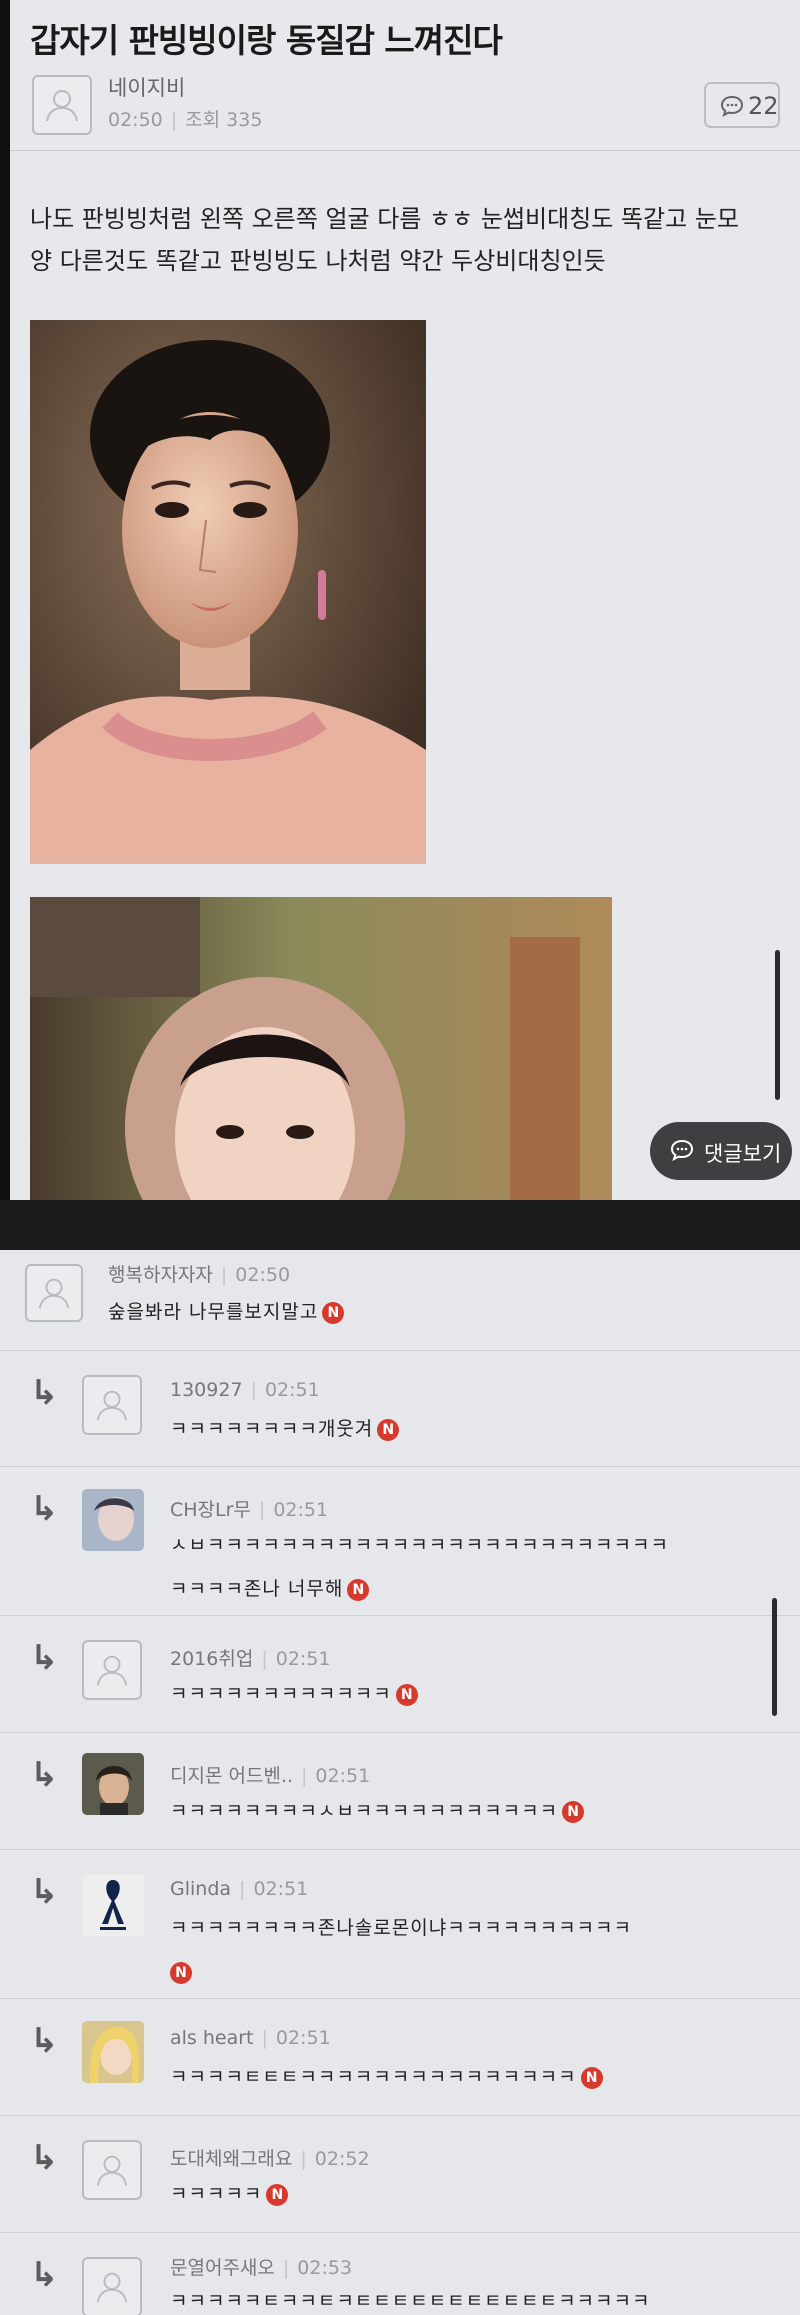 Image resolution: width=800 pixels, height=2315 pixels. I want to click on post-author: 네이지비, so click(146, 87).